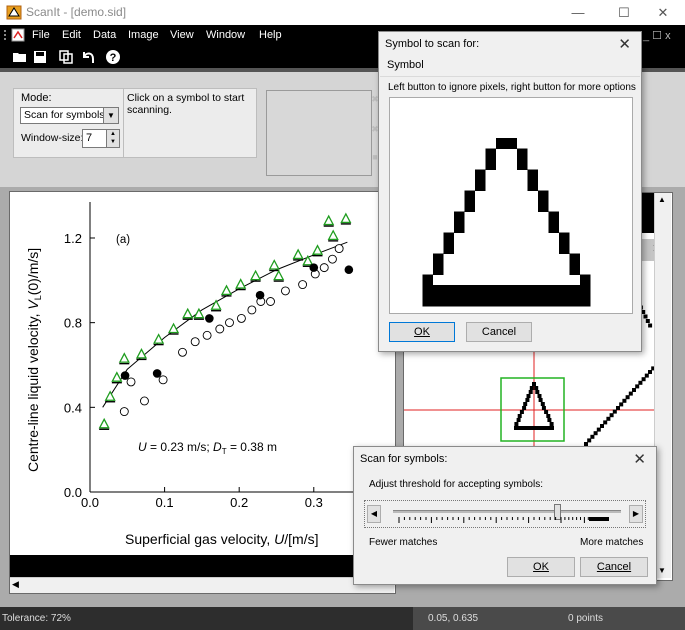 This screenshot has height=630, width=685. Describe the element at coordinates (270, 35) in the screenshot. I see `menu-help: Help` at that location.